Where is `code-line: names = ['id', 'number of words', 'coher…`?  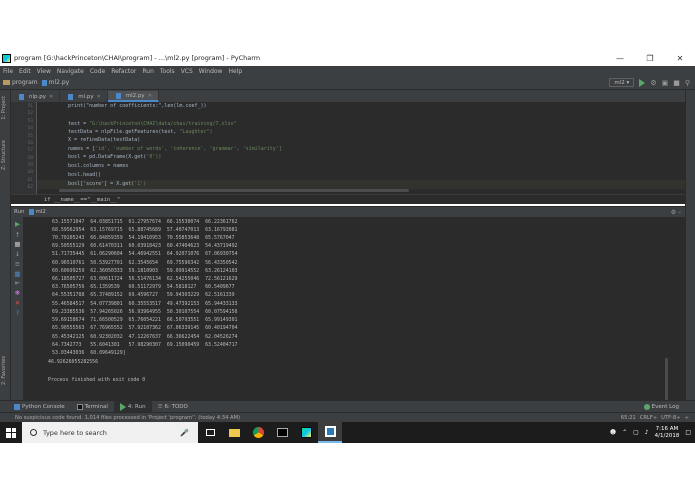 code-line: names = ['id', 'number of words', 'coher… is located at coordinates (169, 149).